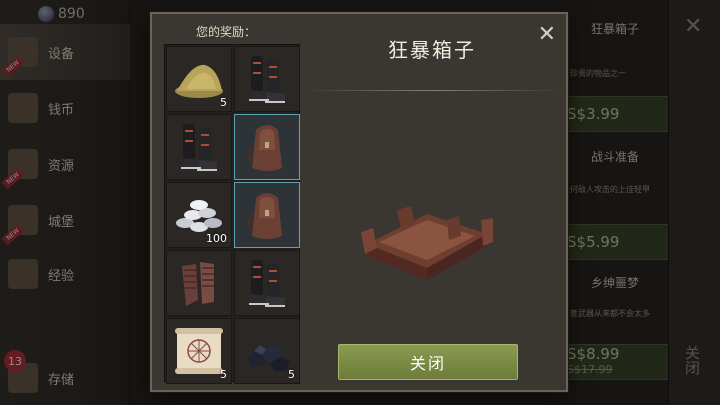 The height and width of the screenshot is (405, 720). I want to click on gloves-icon, so click(198, 284).